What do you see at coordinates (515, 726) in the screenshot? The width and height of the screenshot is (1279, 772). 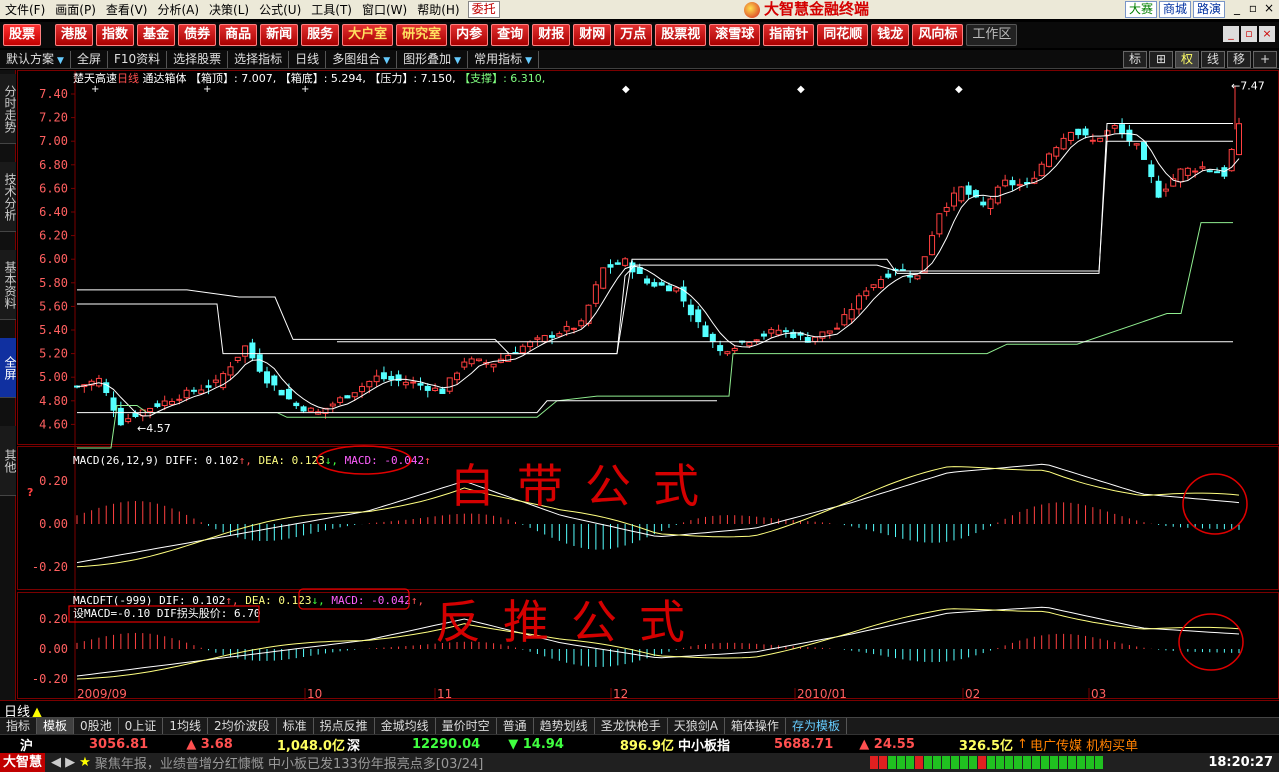 I see `bottom-tab-10: 普通` at bounding box center [515, 726].